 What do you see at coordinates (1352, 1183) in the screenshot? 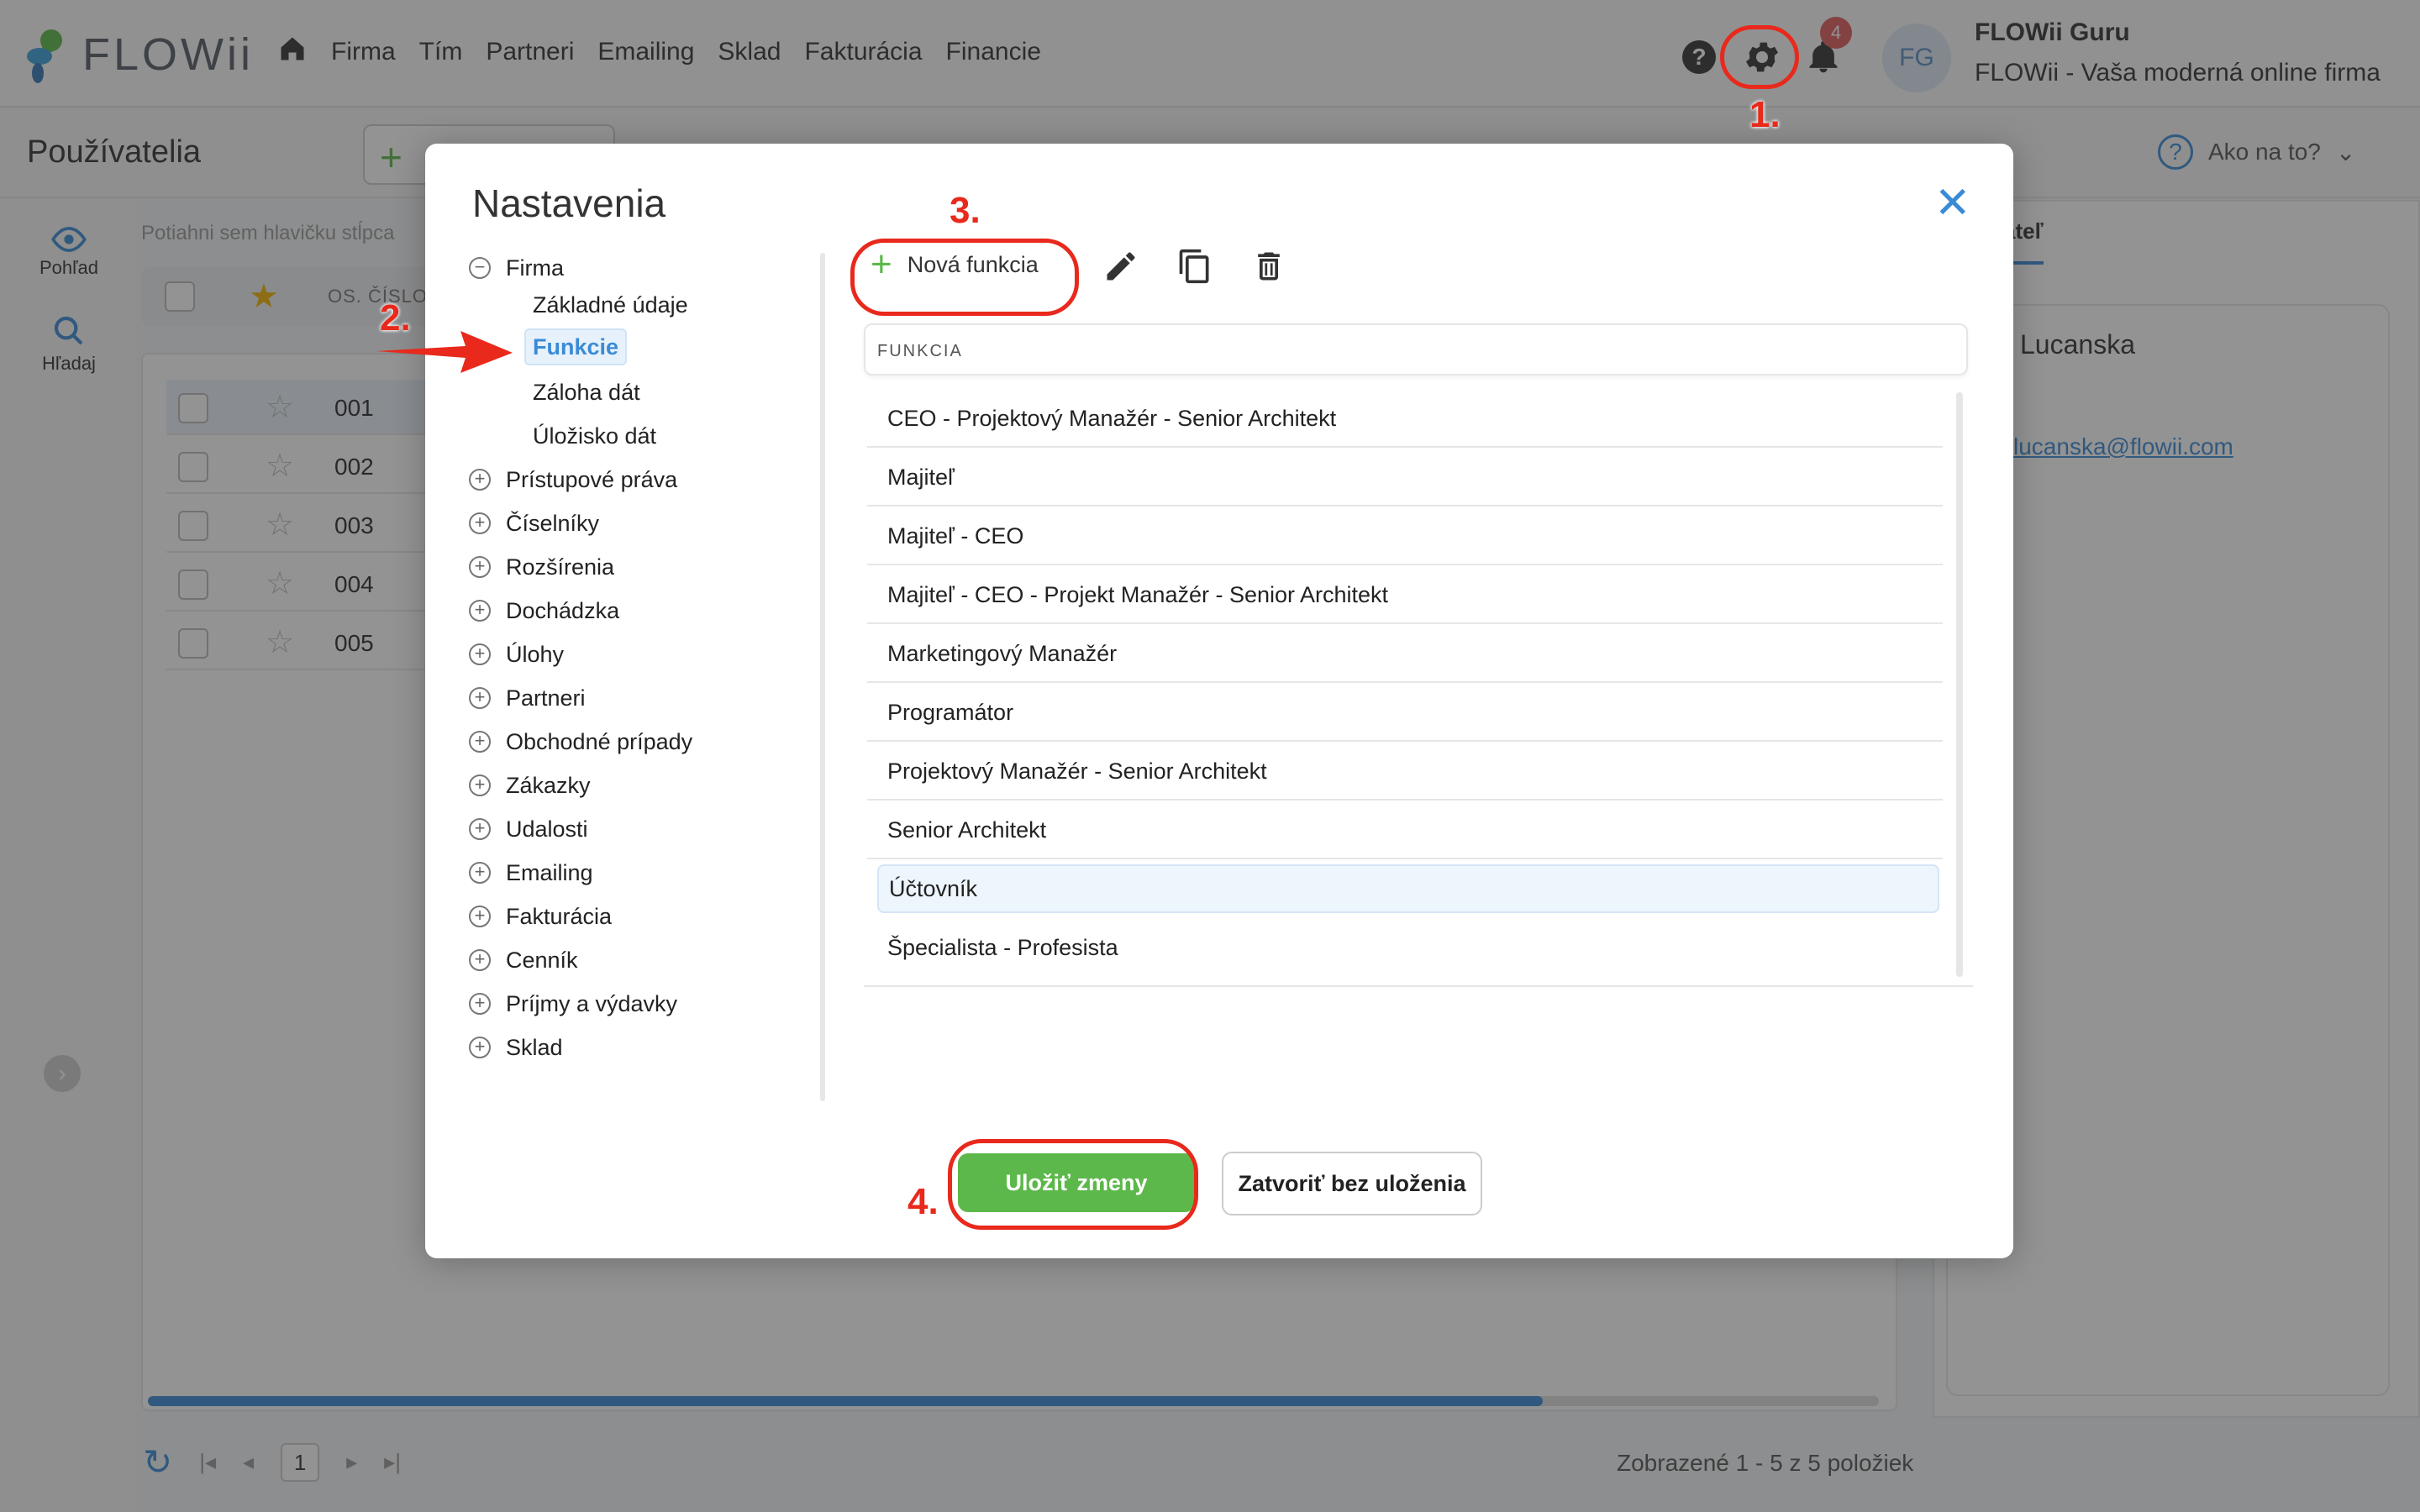
I see `close-without-save-button: Zatvoriť bez uloženia` at bounding box center [1352, 1183].